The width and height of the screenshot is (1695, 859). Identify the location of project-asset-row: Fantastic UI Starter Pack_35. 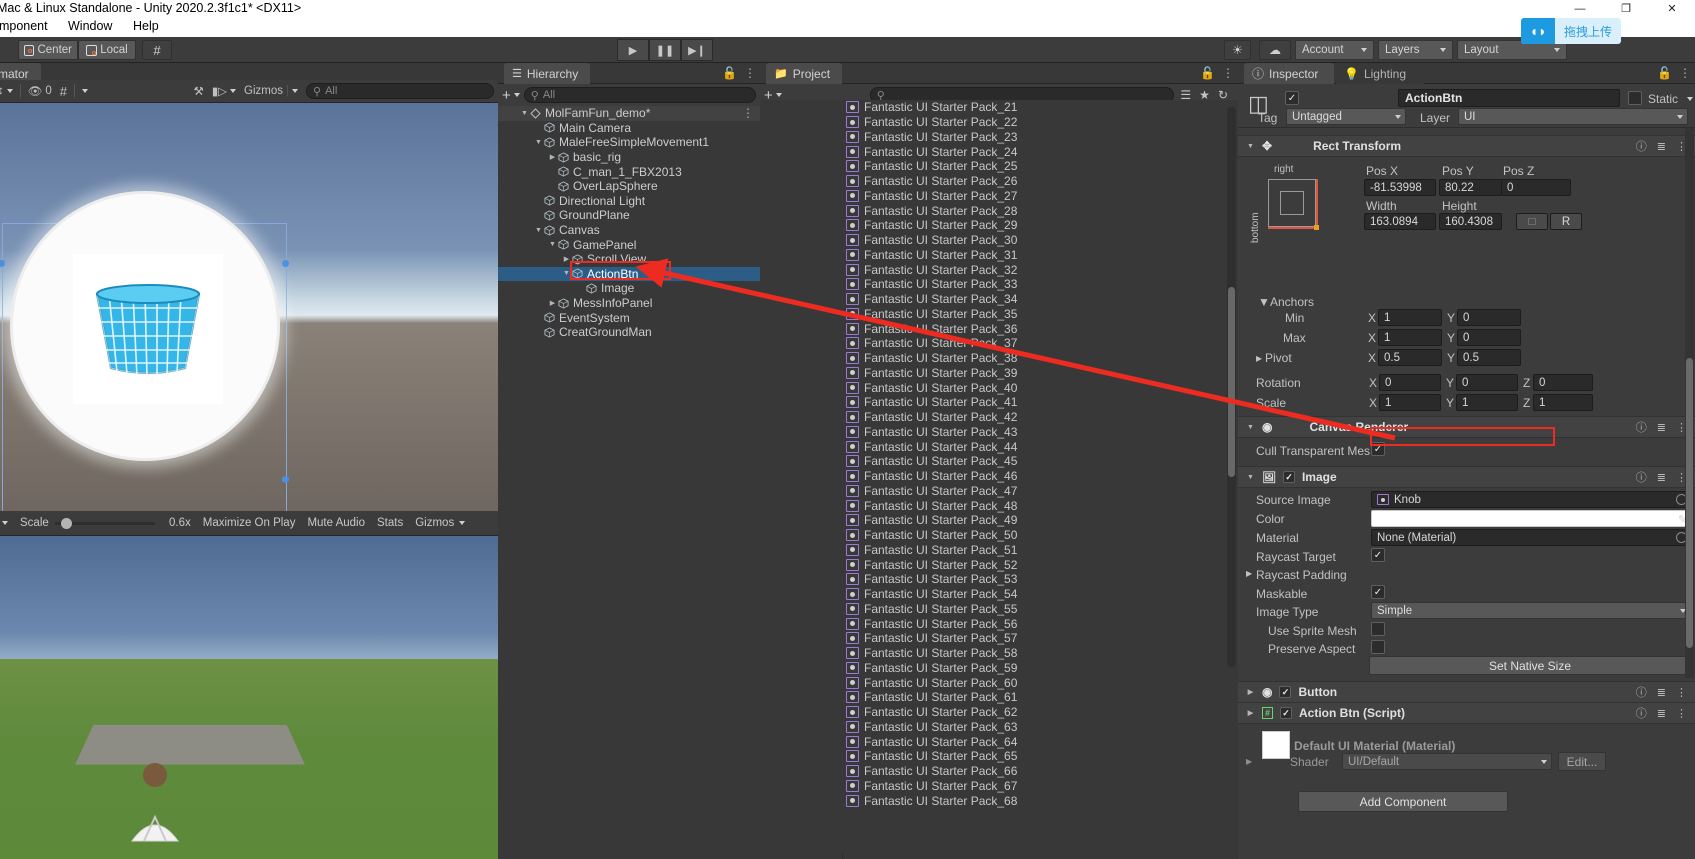
(999, 314).